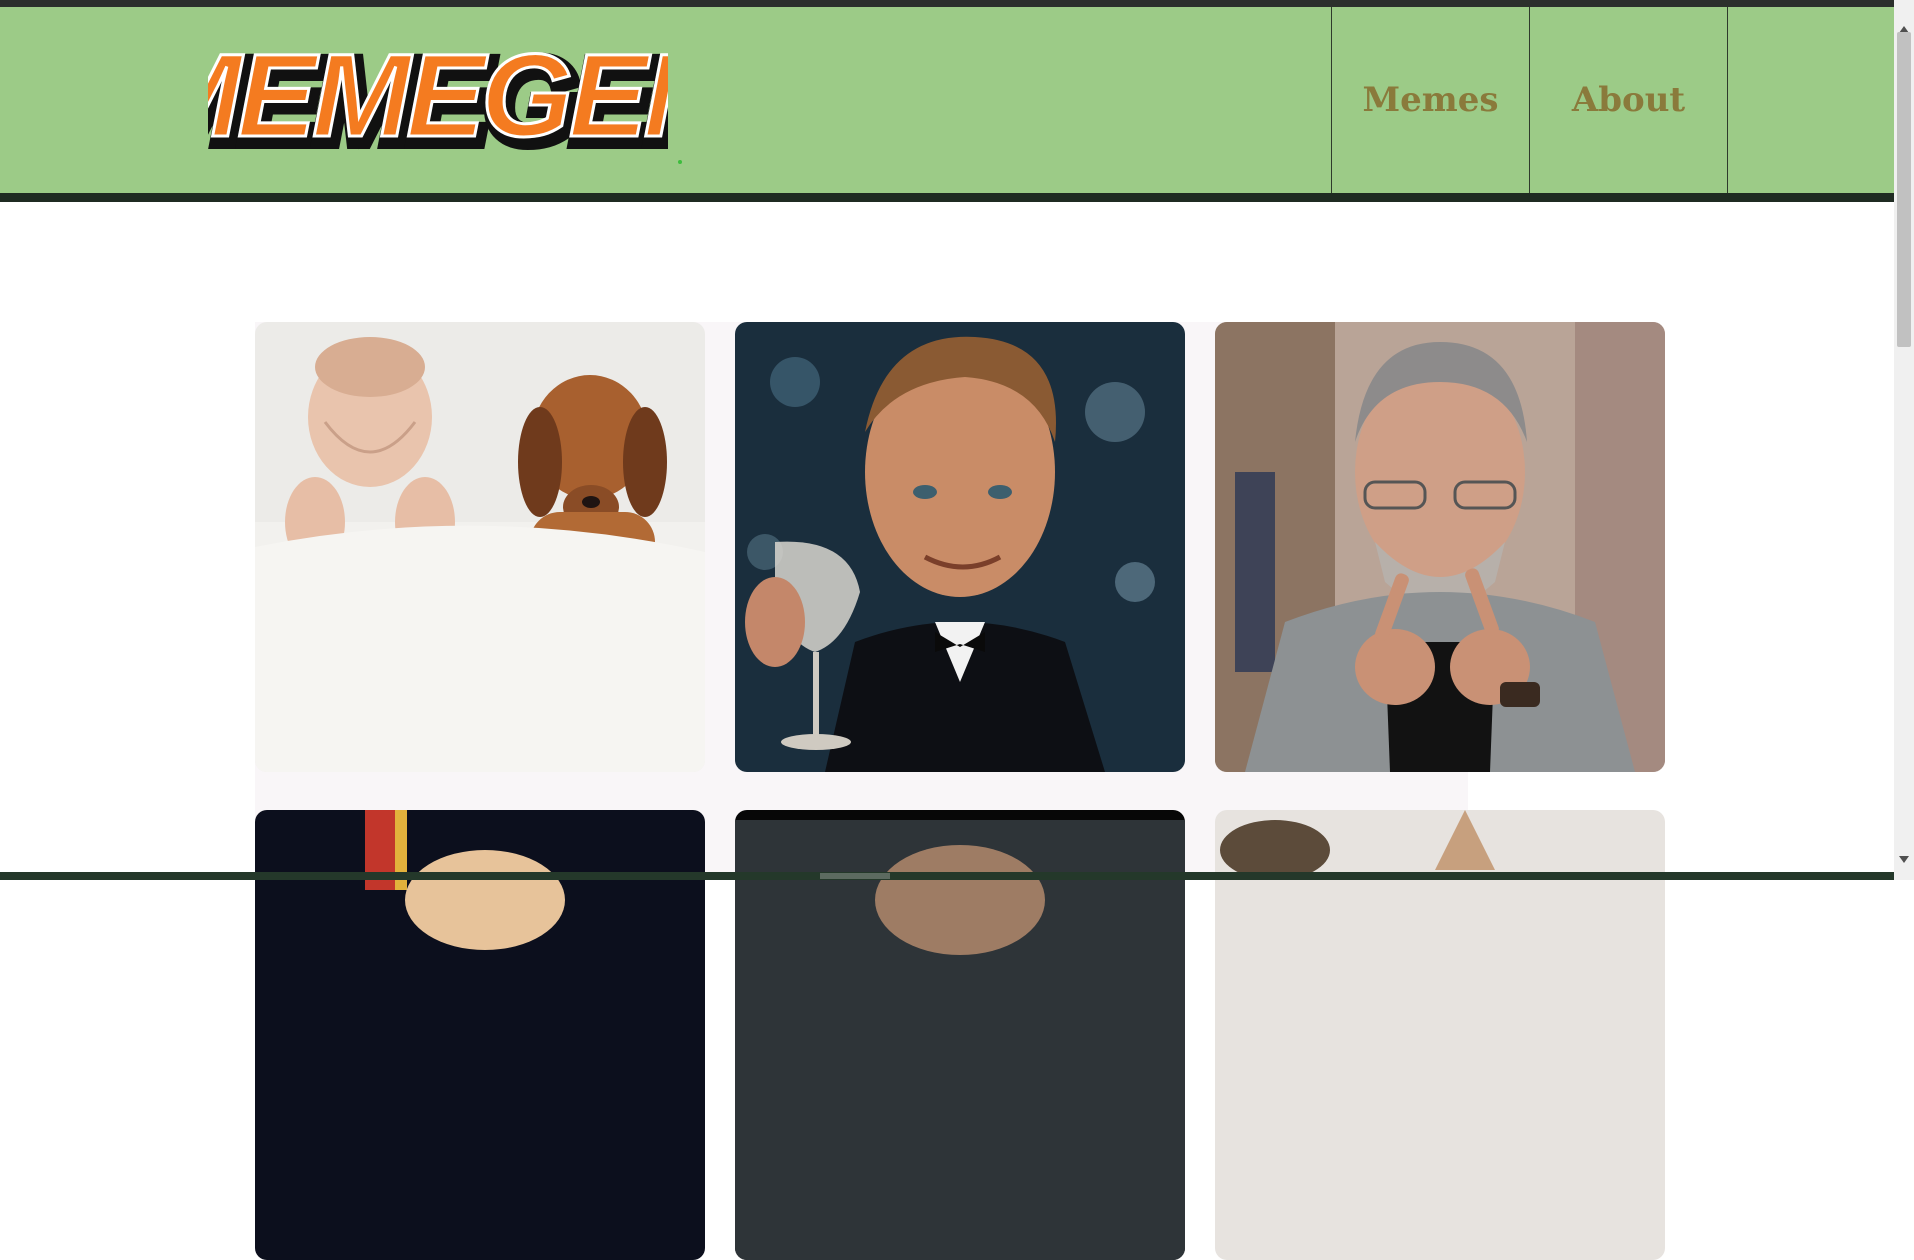 This screenshot has width=1914, height=1260. Describe the element at coordinates (1904, 440) in the screenshot. I see `vertical-scrollbar` at that location.